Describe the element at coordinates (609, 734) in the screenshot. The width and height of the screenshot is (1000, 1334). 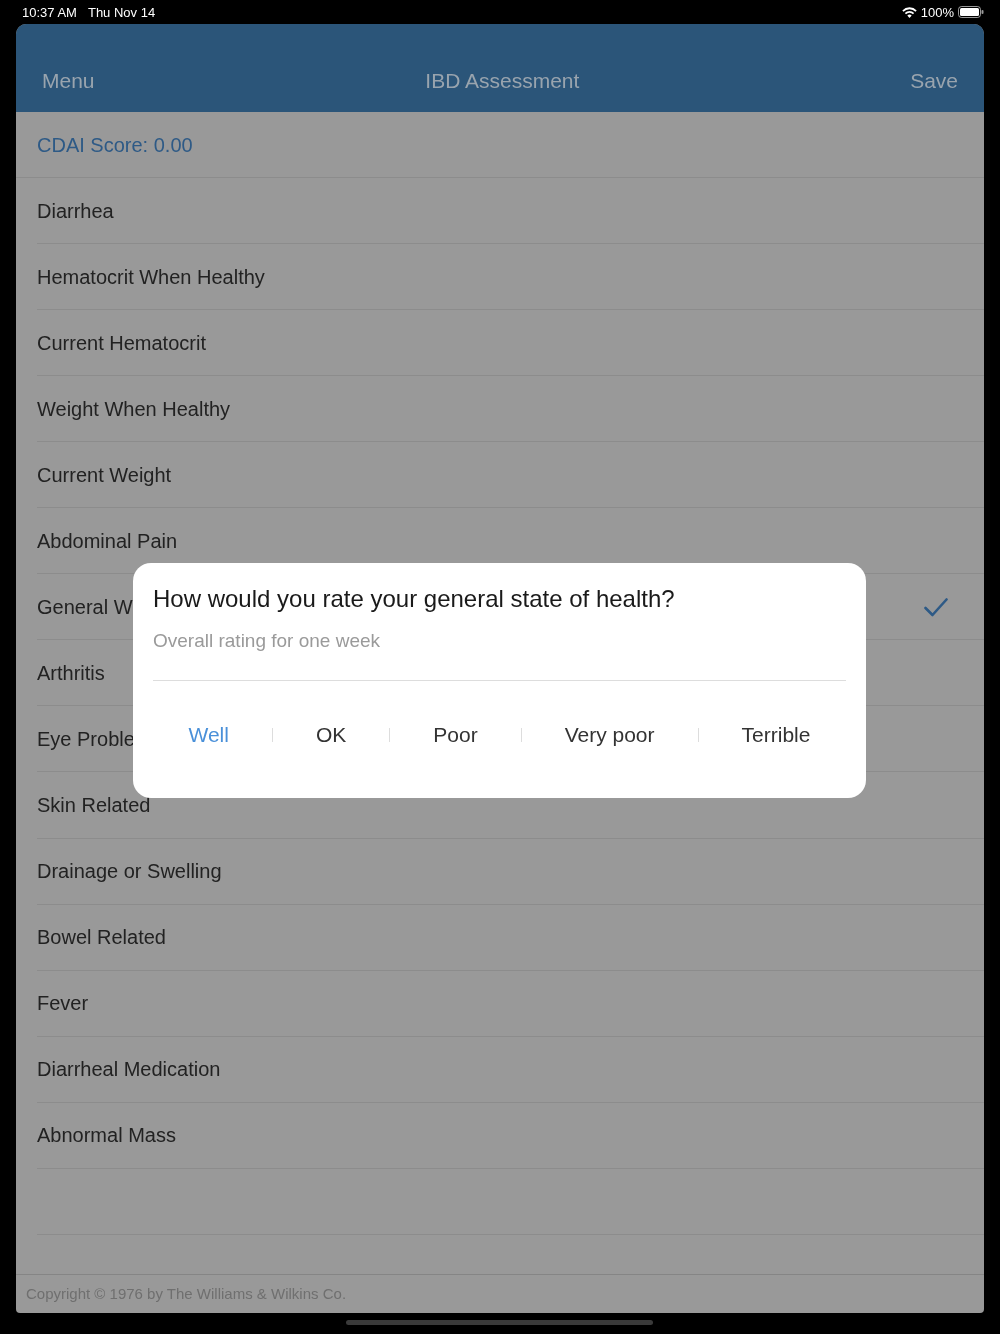
I see `rating-option: Very poor` at that location.